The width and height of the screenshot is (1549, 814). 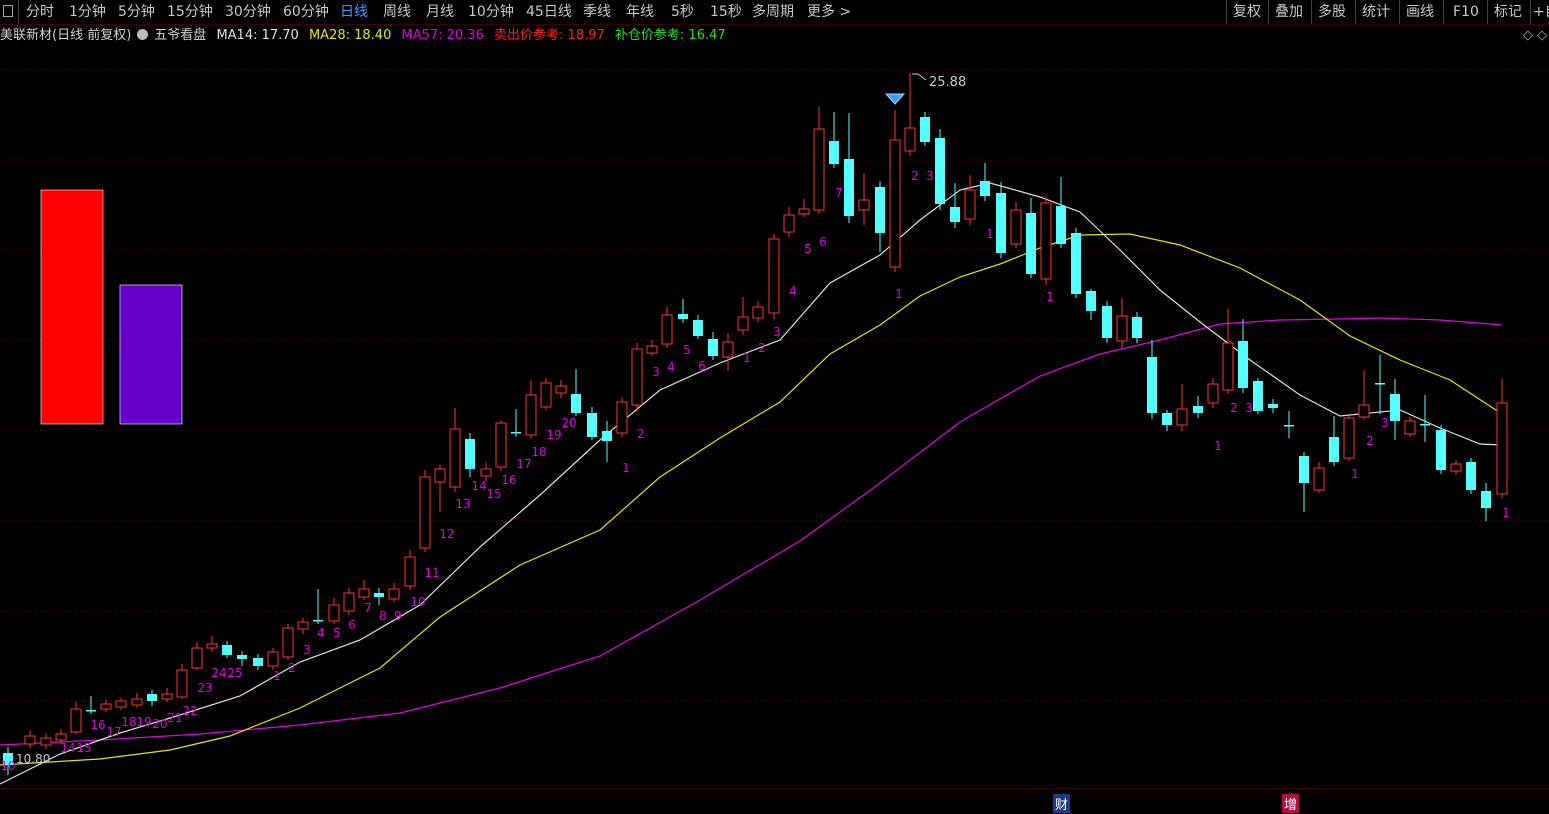 I want to click on share-increase-marker: 增, so click(x=1291, y=803).